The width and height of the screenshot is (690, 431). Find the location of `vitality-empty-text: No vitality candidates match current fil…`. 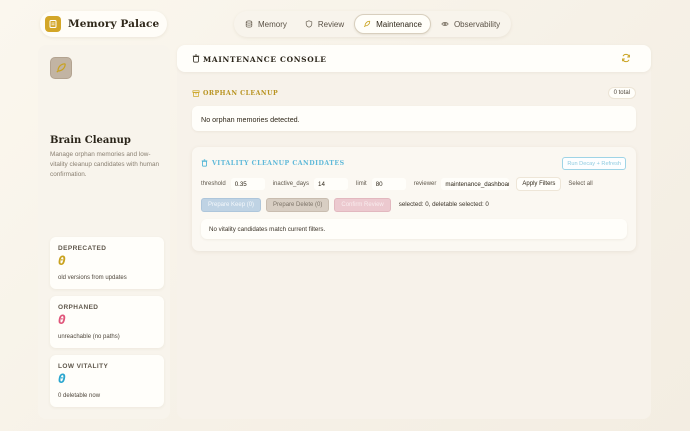

vitality-empty-text: No vitality candidates match current fil… is located at coordinates (267, 229).